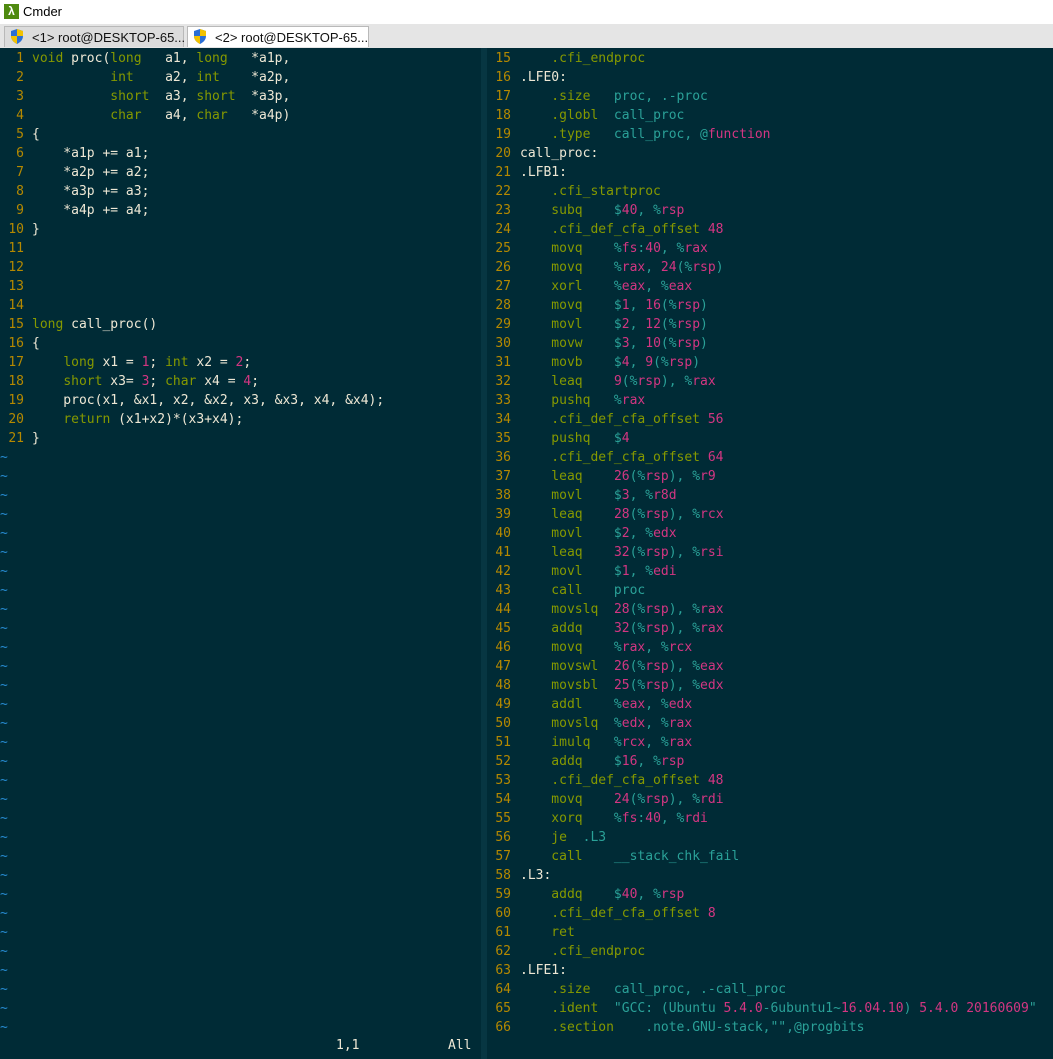  I want to click on code-line: 18 short x3= 3; char x4 = 4;, so click(129, 381).